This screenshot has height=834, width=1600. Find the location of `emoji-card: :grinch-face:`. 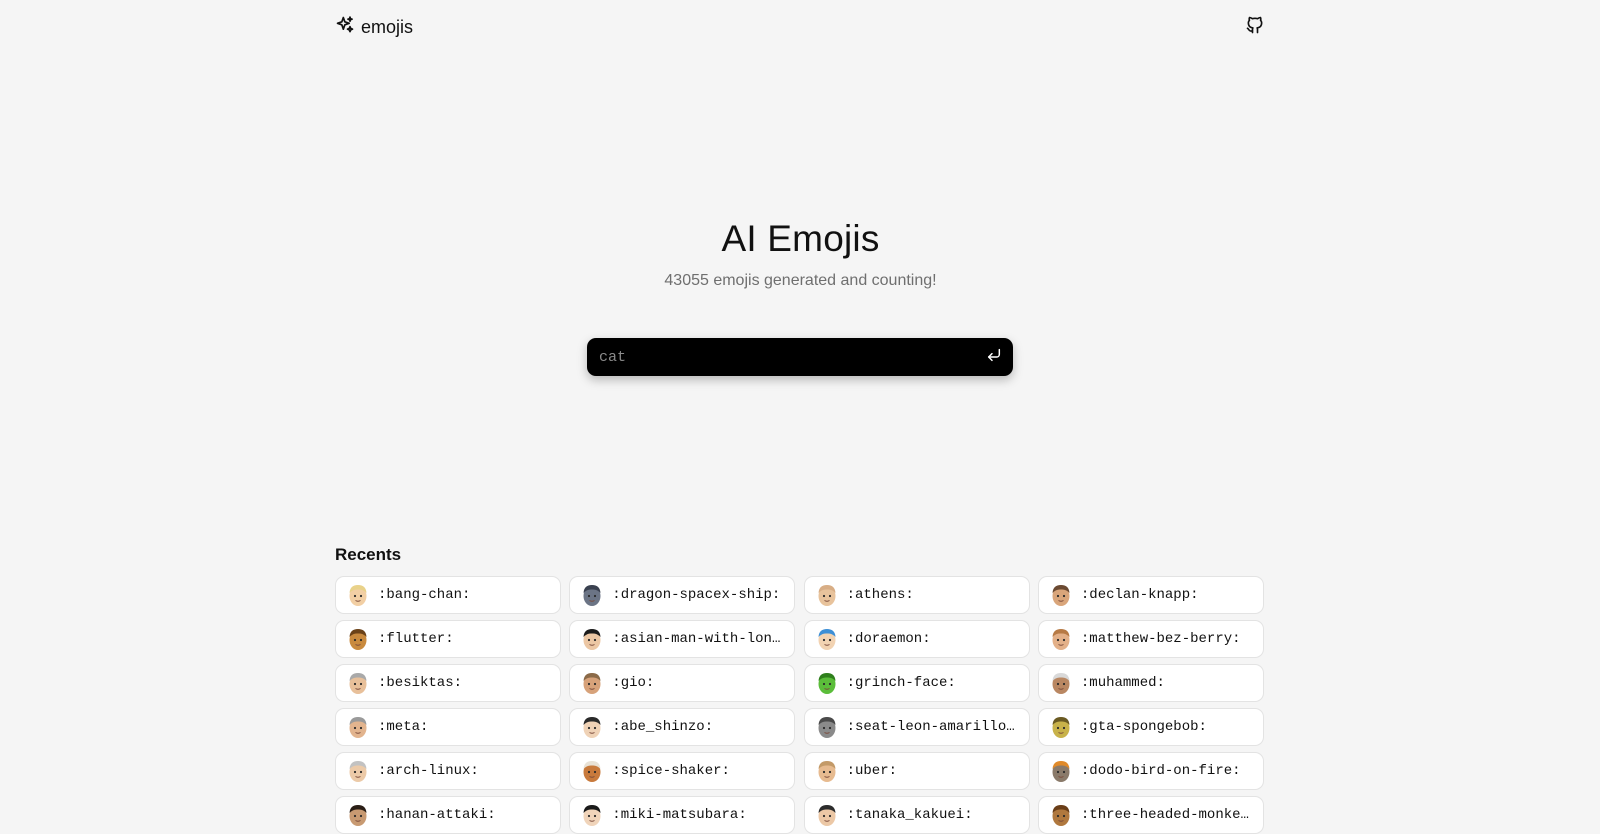

emoji-card: :grinch-face: is located at coordinates (916, 683).